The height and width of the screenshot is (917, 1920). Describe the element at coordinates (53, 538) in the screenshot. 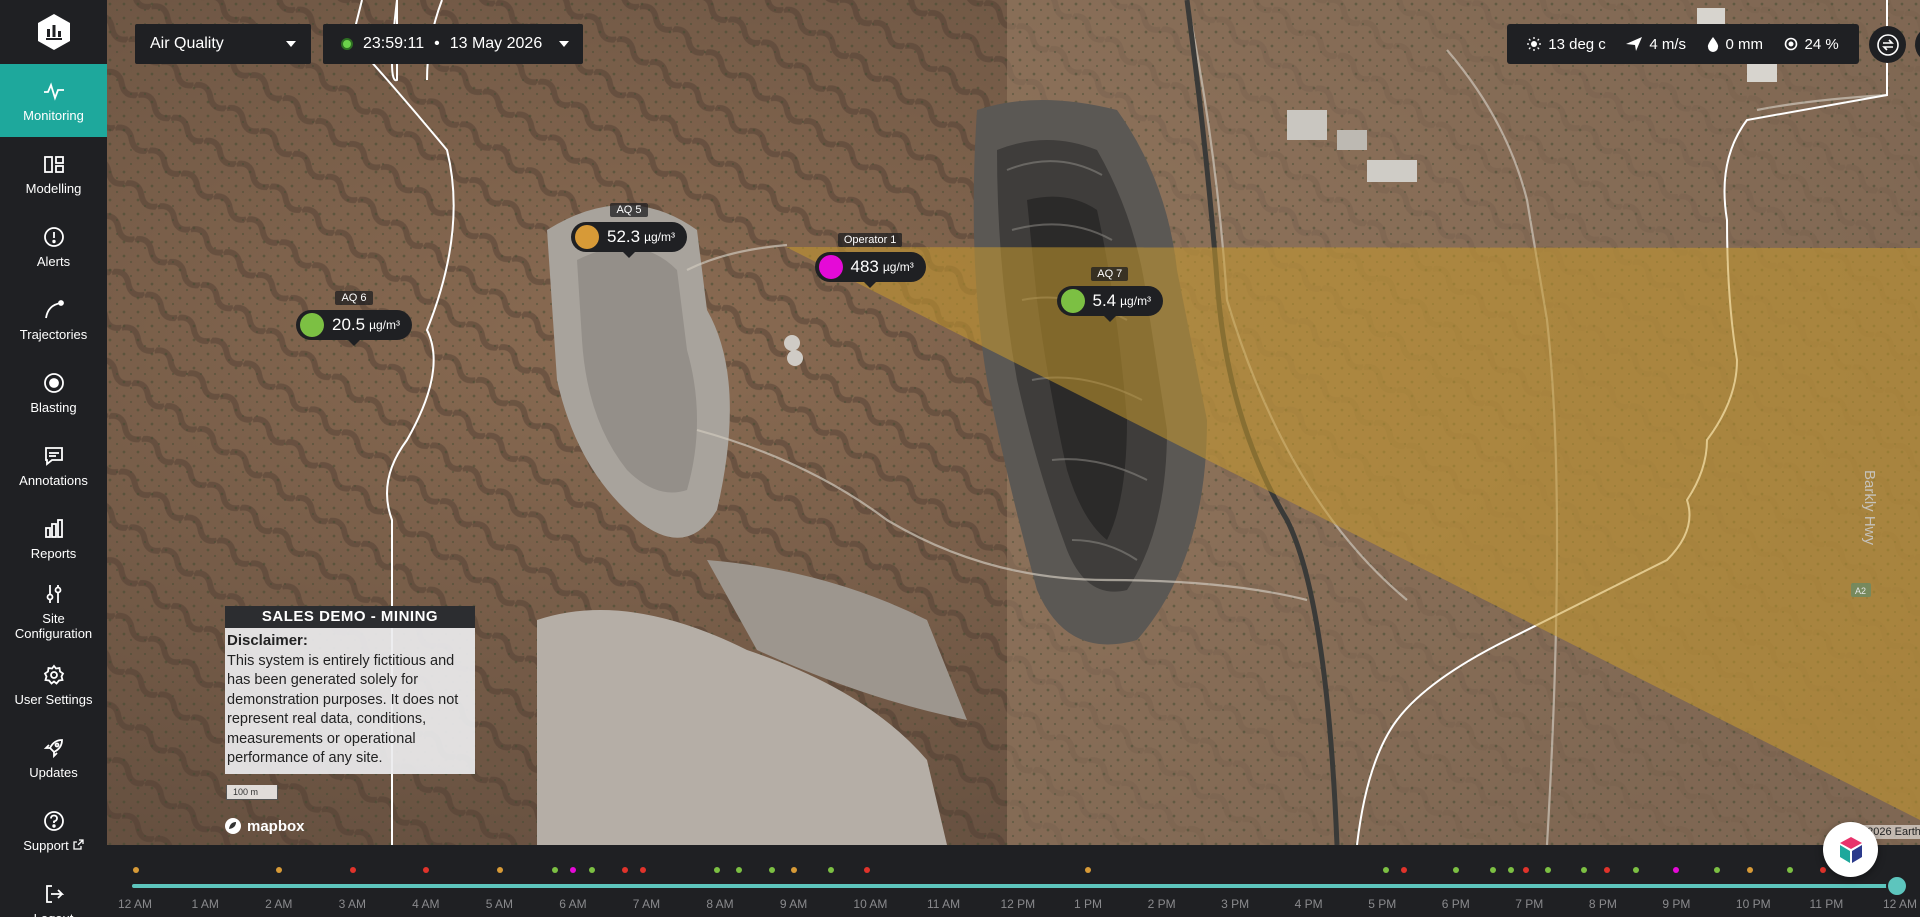

I see `sidebar-item-reports: Reports` at that location.